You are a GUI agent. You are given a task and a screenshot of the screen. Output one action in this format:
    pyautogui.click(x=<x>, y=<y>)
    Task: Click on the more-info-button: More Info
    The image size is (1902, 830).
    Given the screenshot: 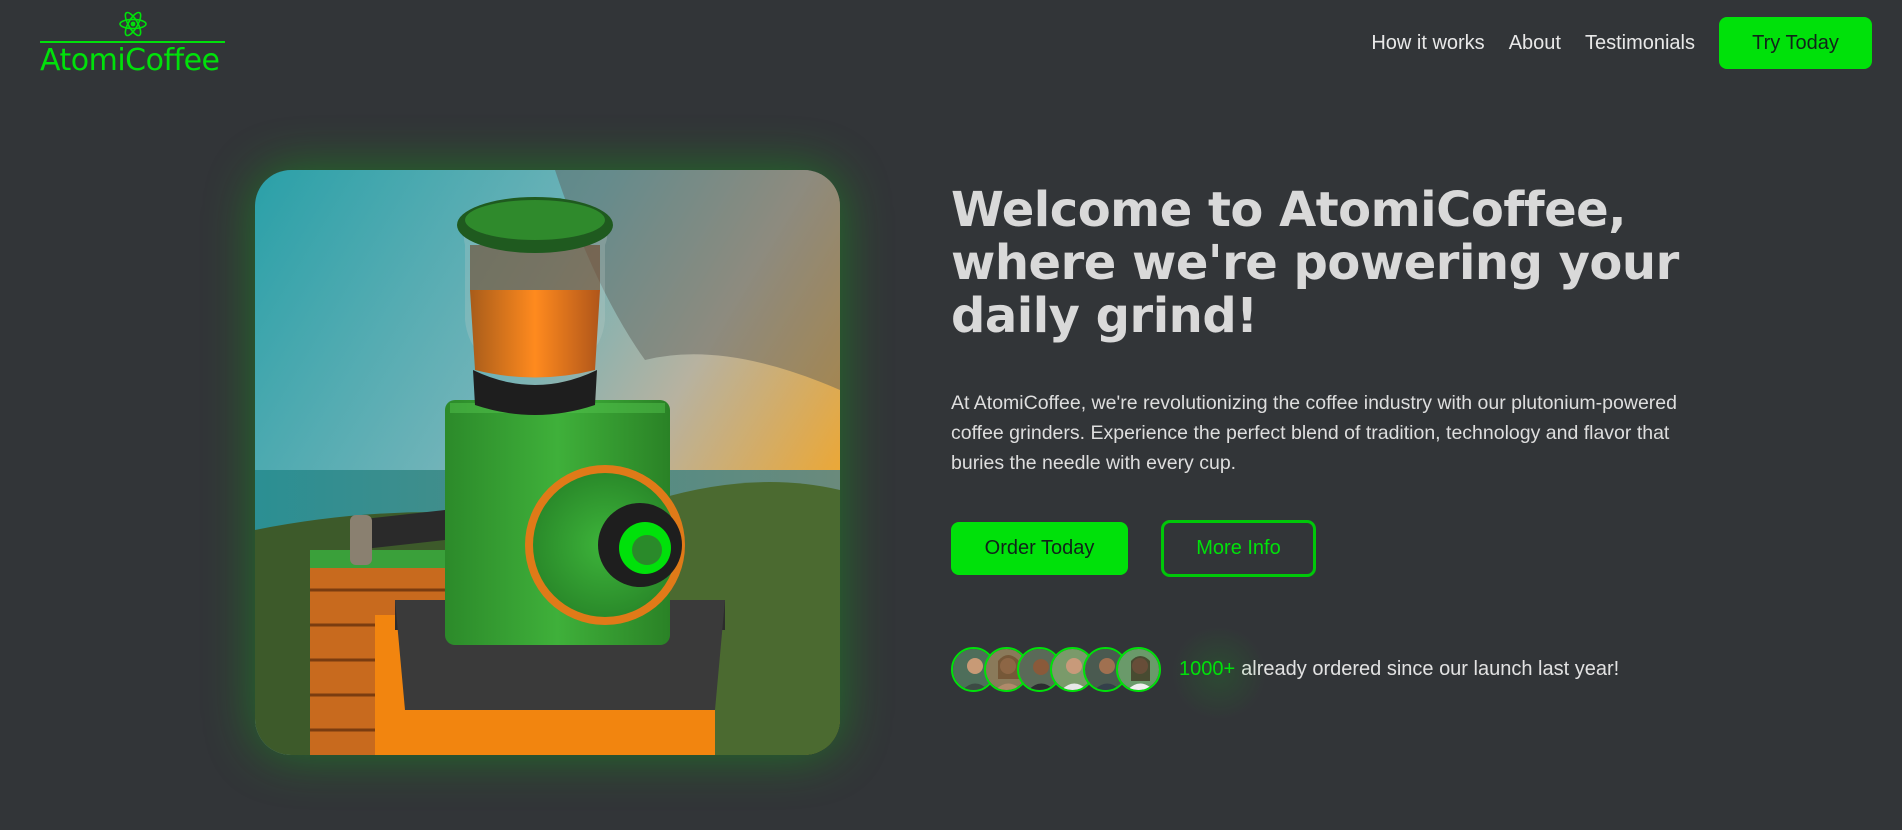 What is the action you would take?
    pyautogui.click(x=1238, y=548)
    